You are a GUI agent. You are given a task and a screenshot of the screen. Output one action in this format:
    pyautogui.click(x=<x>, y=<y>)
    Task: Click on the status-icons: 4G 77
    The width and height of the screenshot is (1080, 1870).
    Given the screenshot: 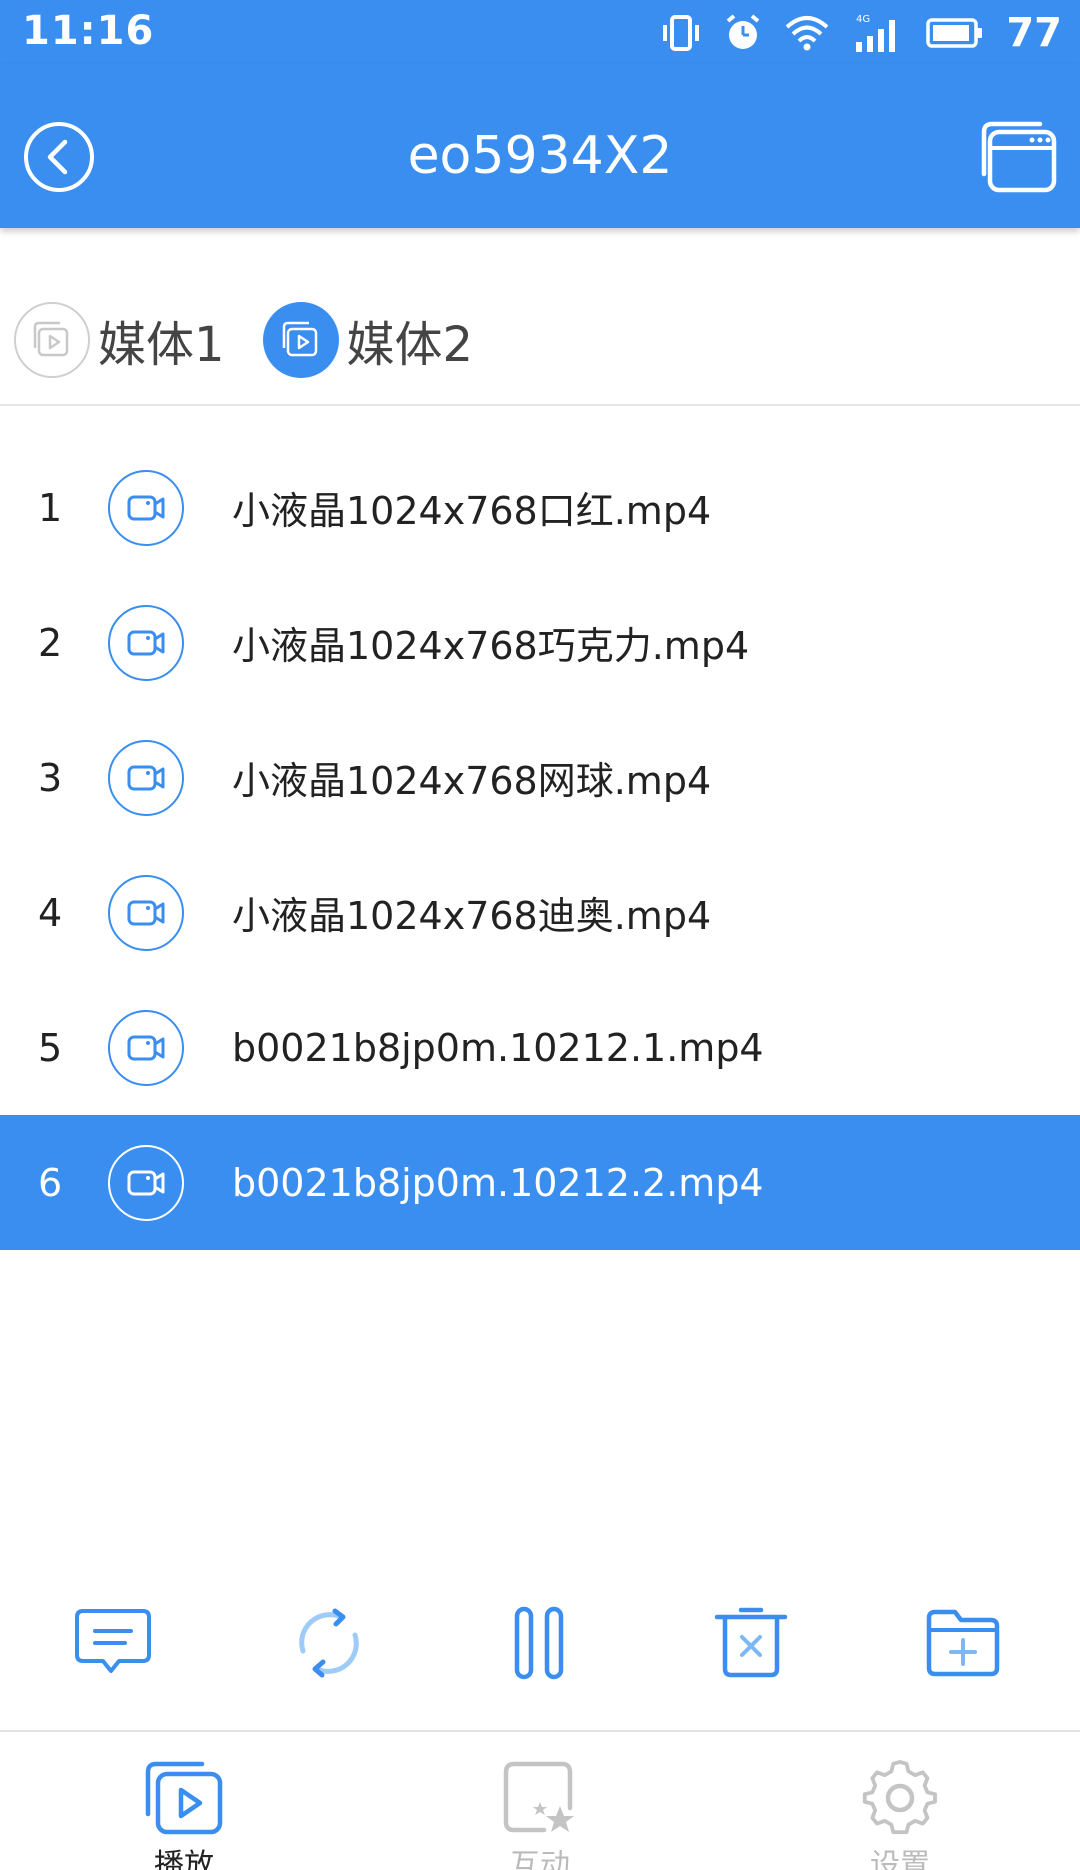 What is the action you would take?
    pyautogui.click(x=861, y=33)
    